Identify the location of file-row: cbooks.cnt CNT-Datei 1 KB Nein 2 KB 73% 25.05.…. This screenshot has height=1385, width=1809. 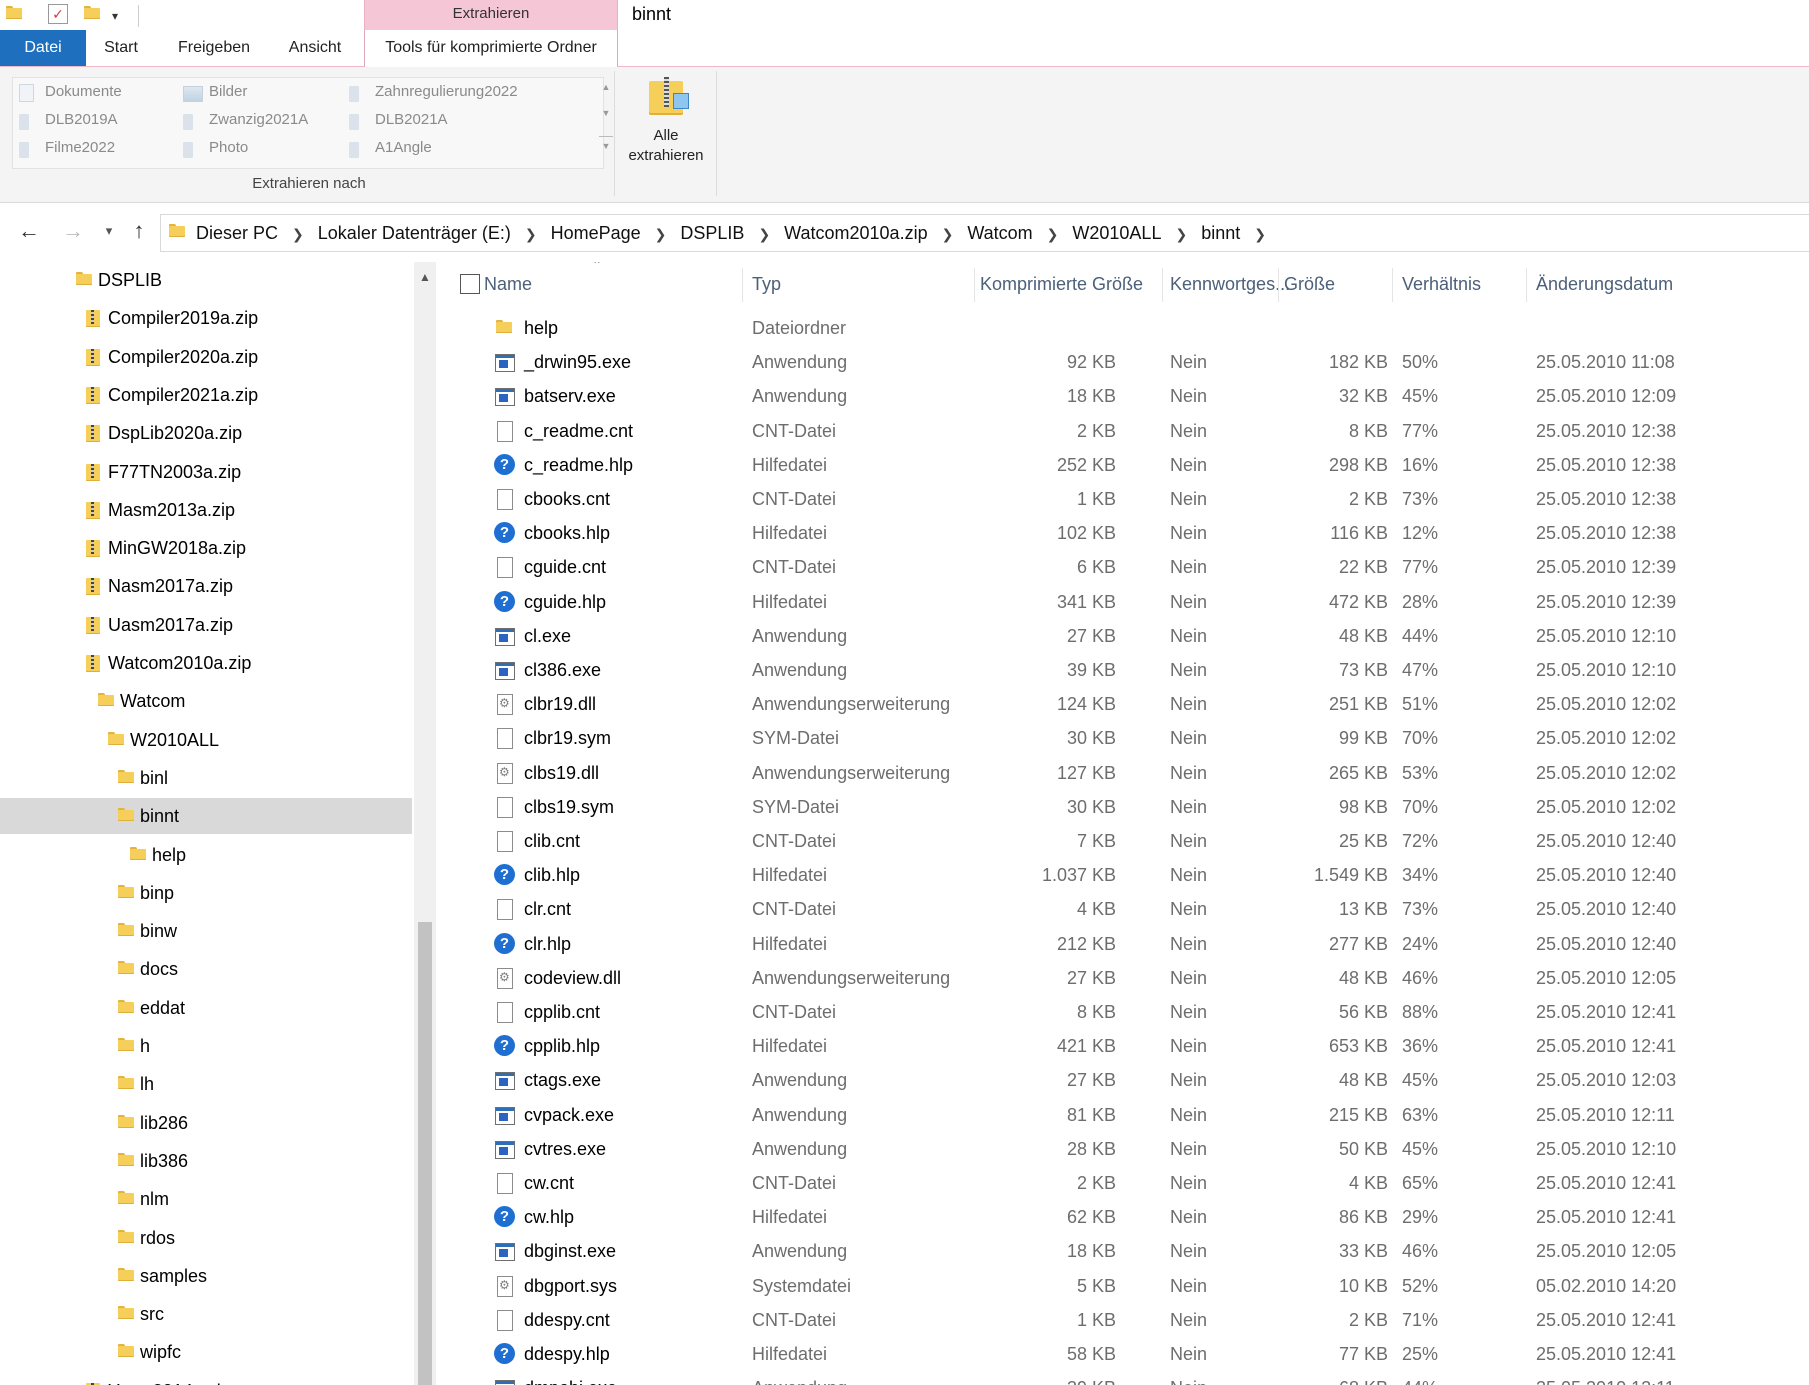
(1127, 499).